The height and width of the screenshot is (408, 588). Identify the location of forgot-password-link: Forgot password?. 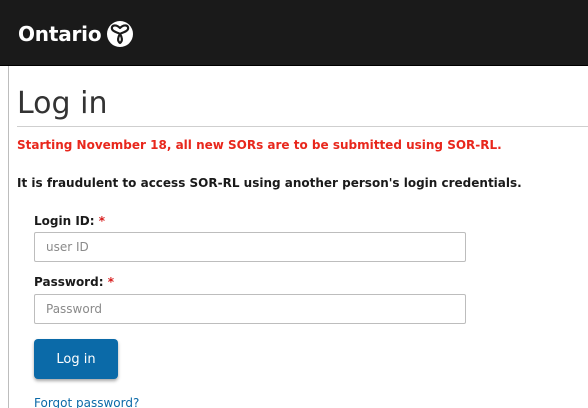
(86, 402).